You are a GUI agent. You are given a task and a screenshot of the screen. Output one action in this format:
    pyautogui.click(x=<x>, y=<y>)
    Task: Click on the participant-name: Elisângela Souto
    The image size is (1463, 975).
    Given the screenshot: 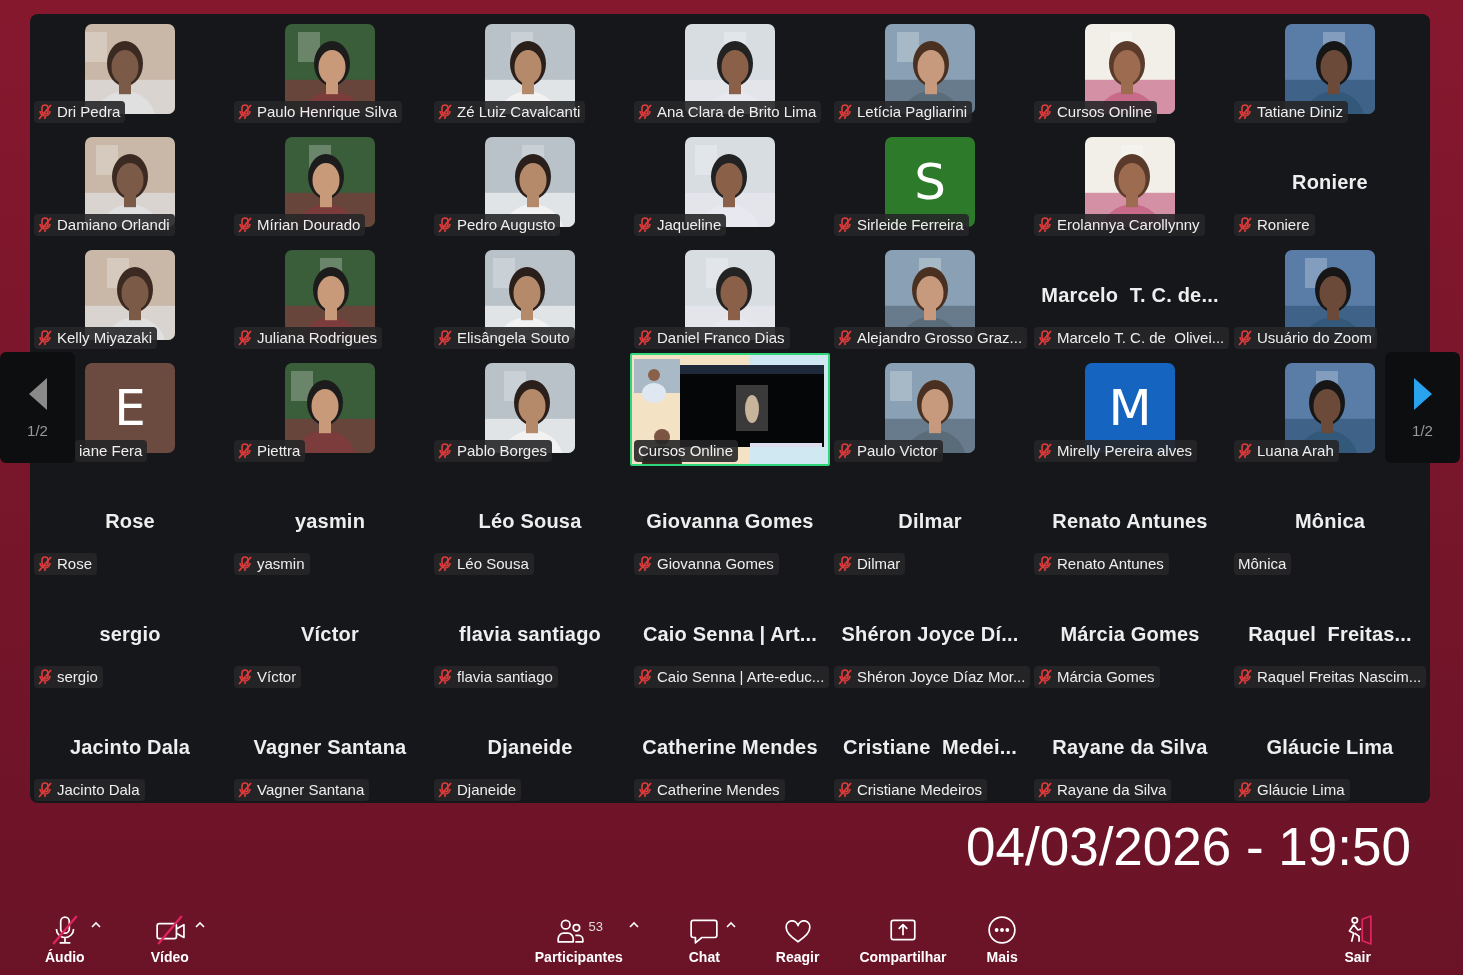 What is the action you would take?
    pyautogui.click(x=513, y=338)
    